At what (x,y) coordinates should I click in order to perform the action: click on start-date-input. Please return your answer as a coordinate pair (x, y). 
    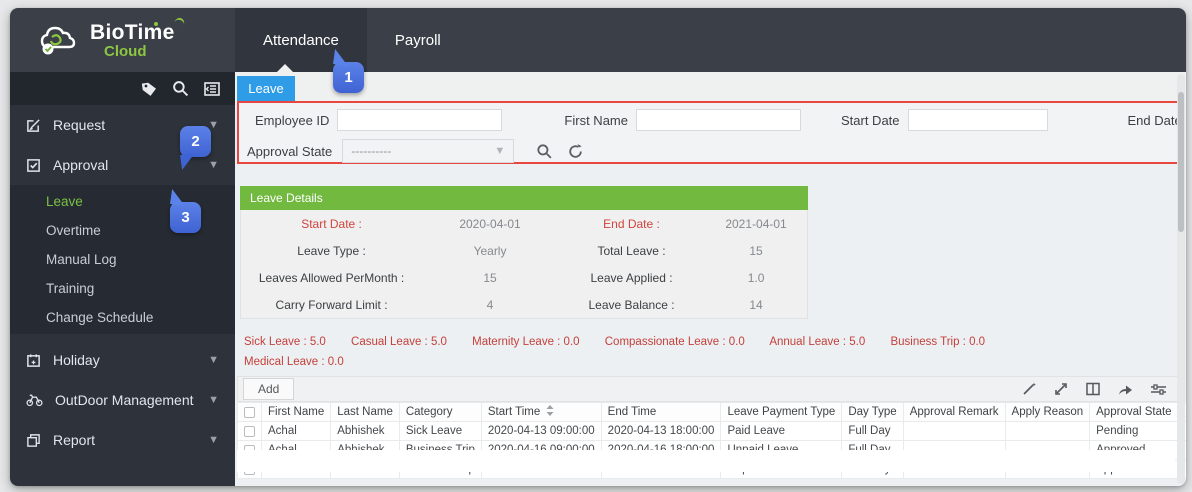
    Looking at the image, I should click on (977, 120).